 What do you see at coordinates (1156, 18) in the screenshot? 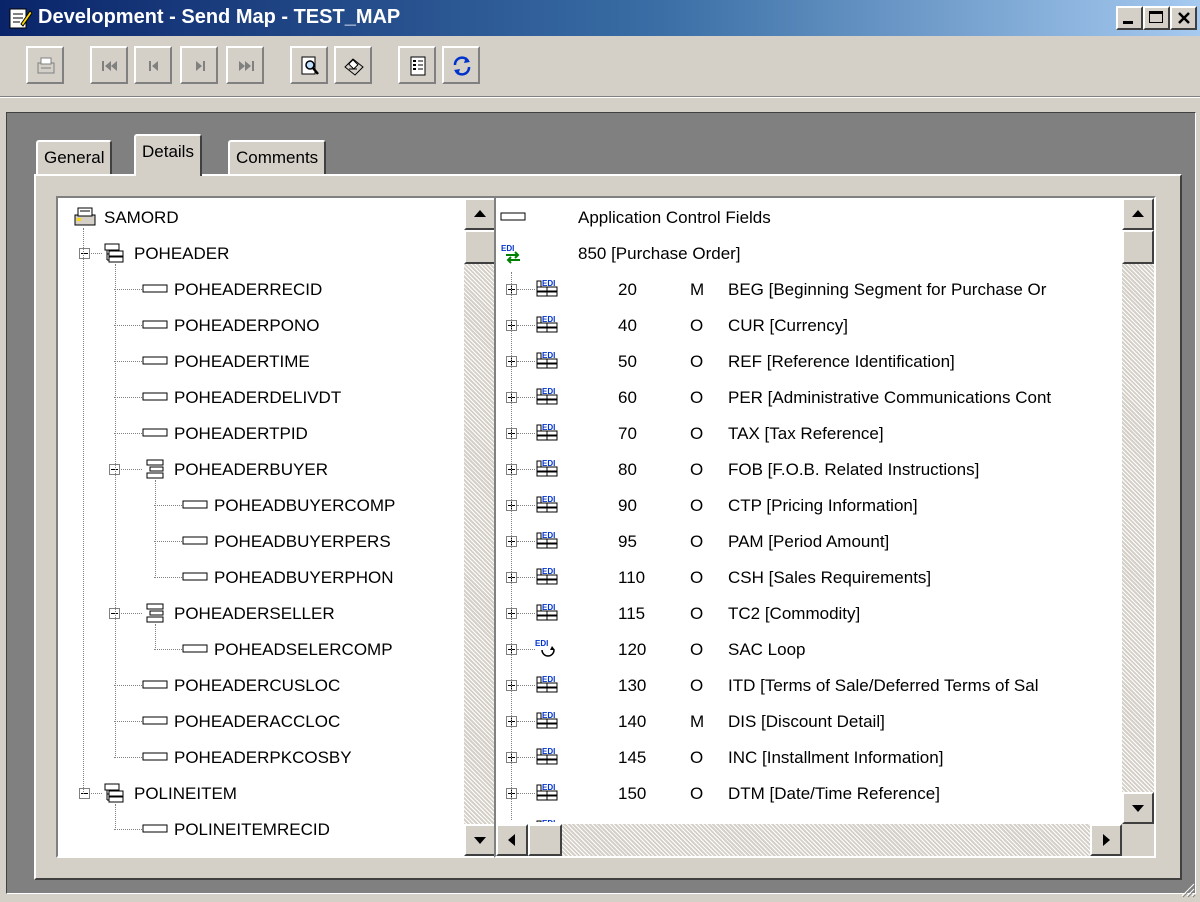
I see `maximize-button` at bounding box center [1156, 18].